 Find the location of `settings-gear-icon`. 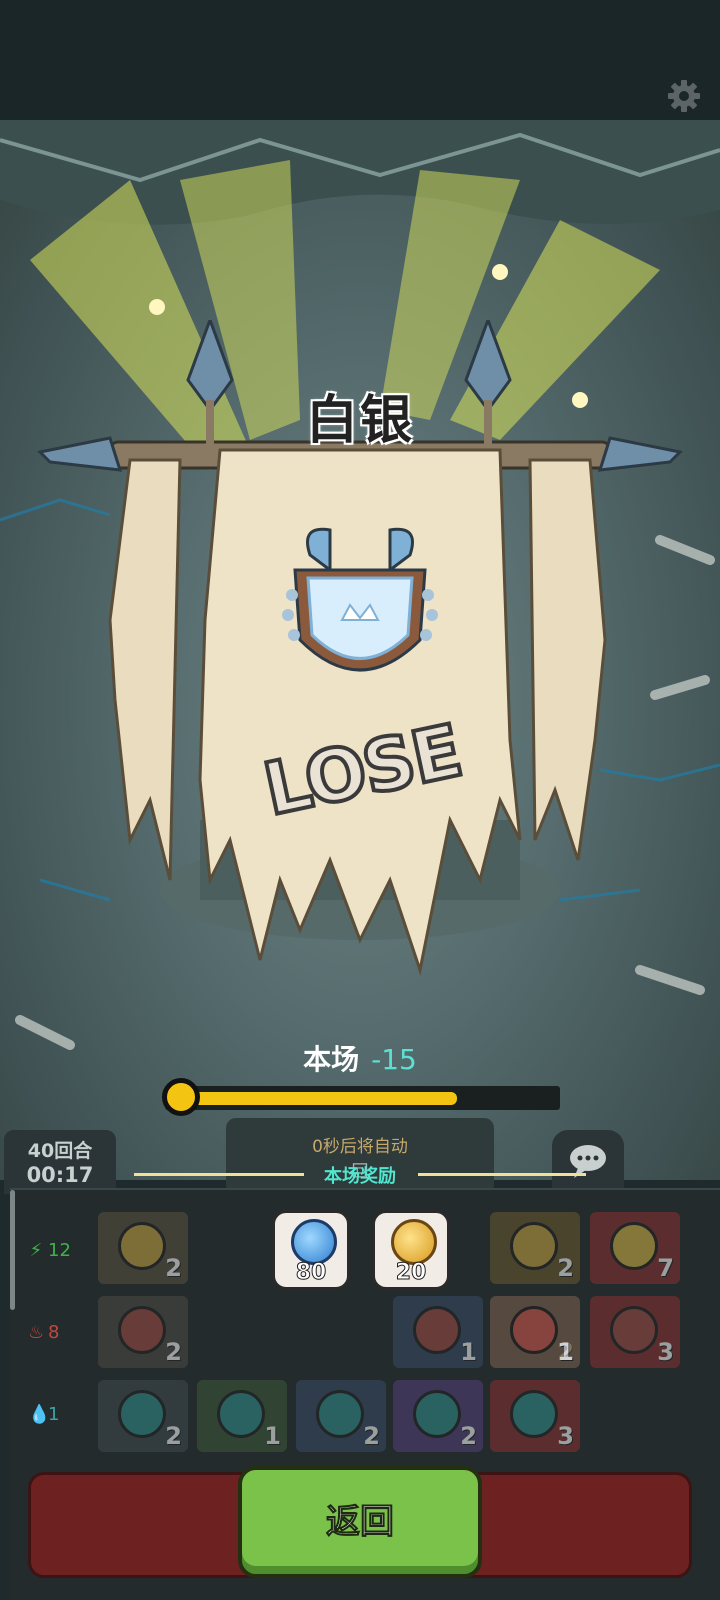

settings-gear-icon is located at coordinates (684, 96).